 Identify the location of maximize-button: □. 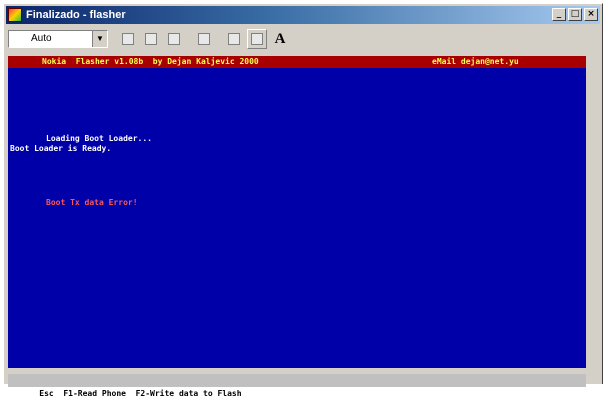
(575, 14).